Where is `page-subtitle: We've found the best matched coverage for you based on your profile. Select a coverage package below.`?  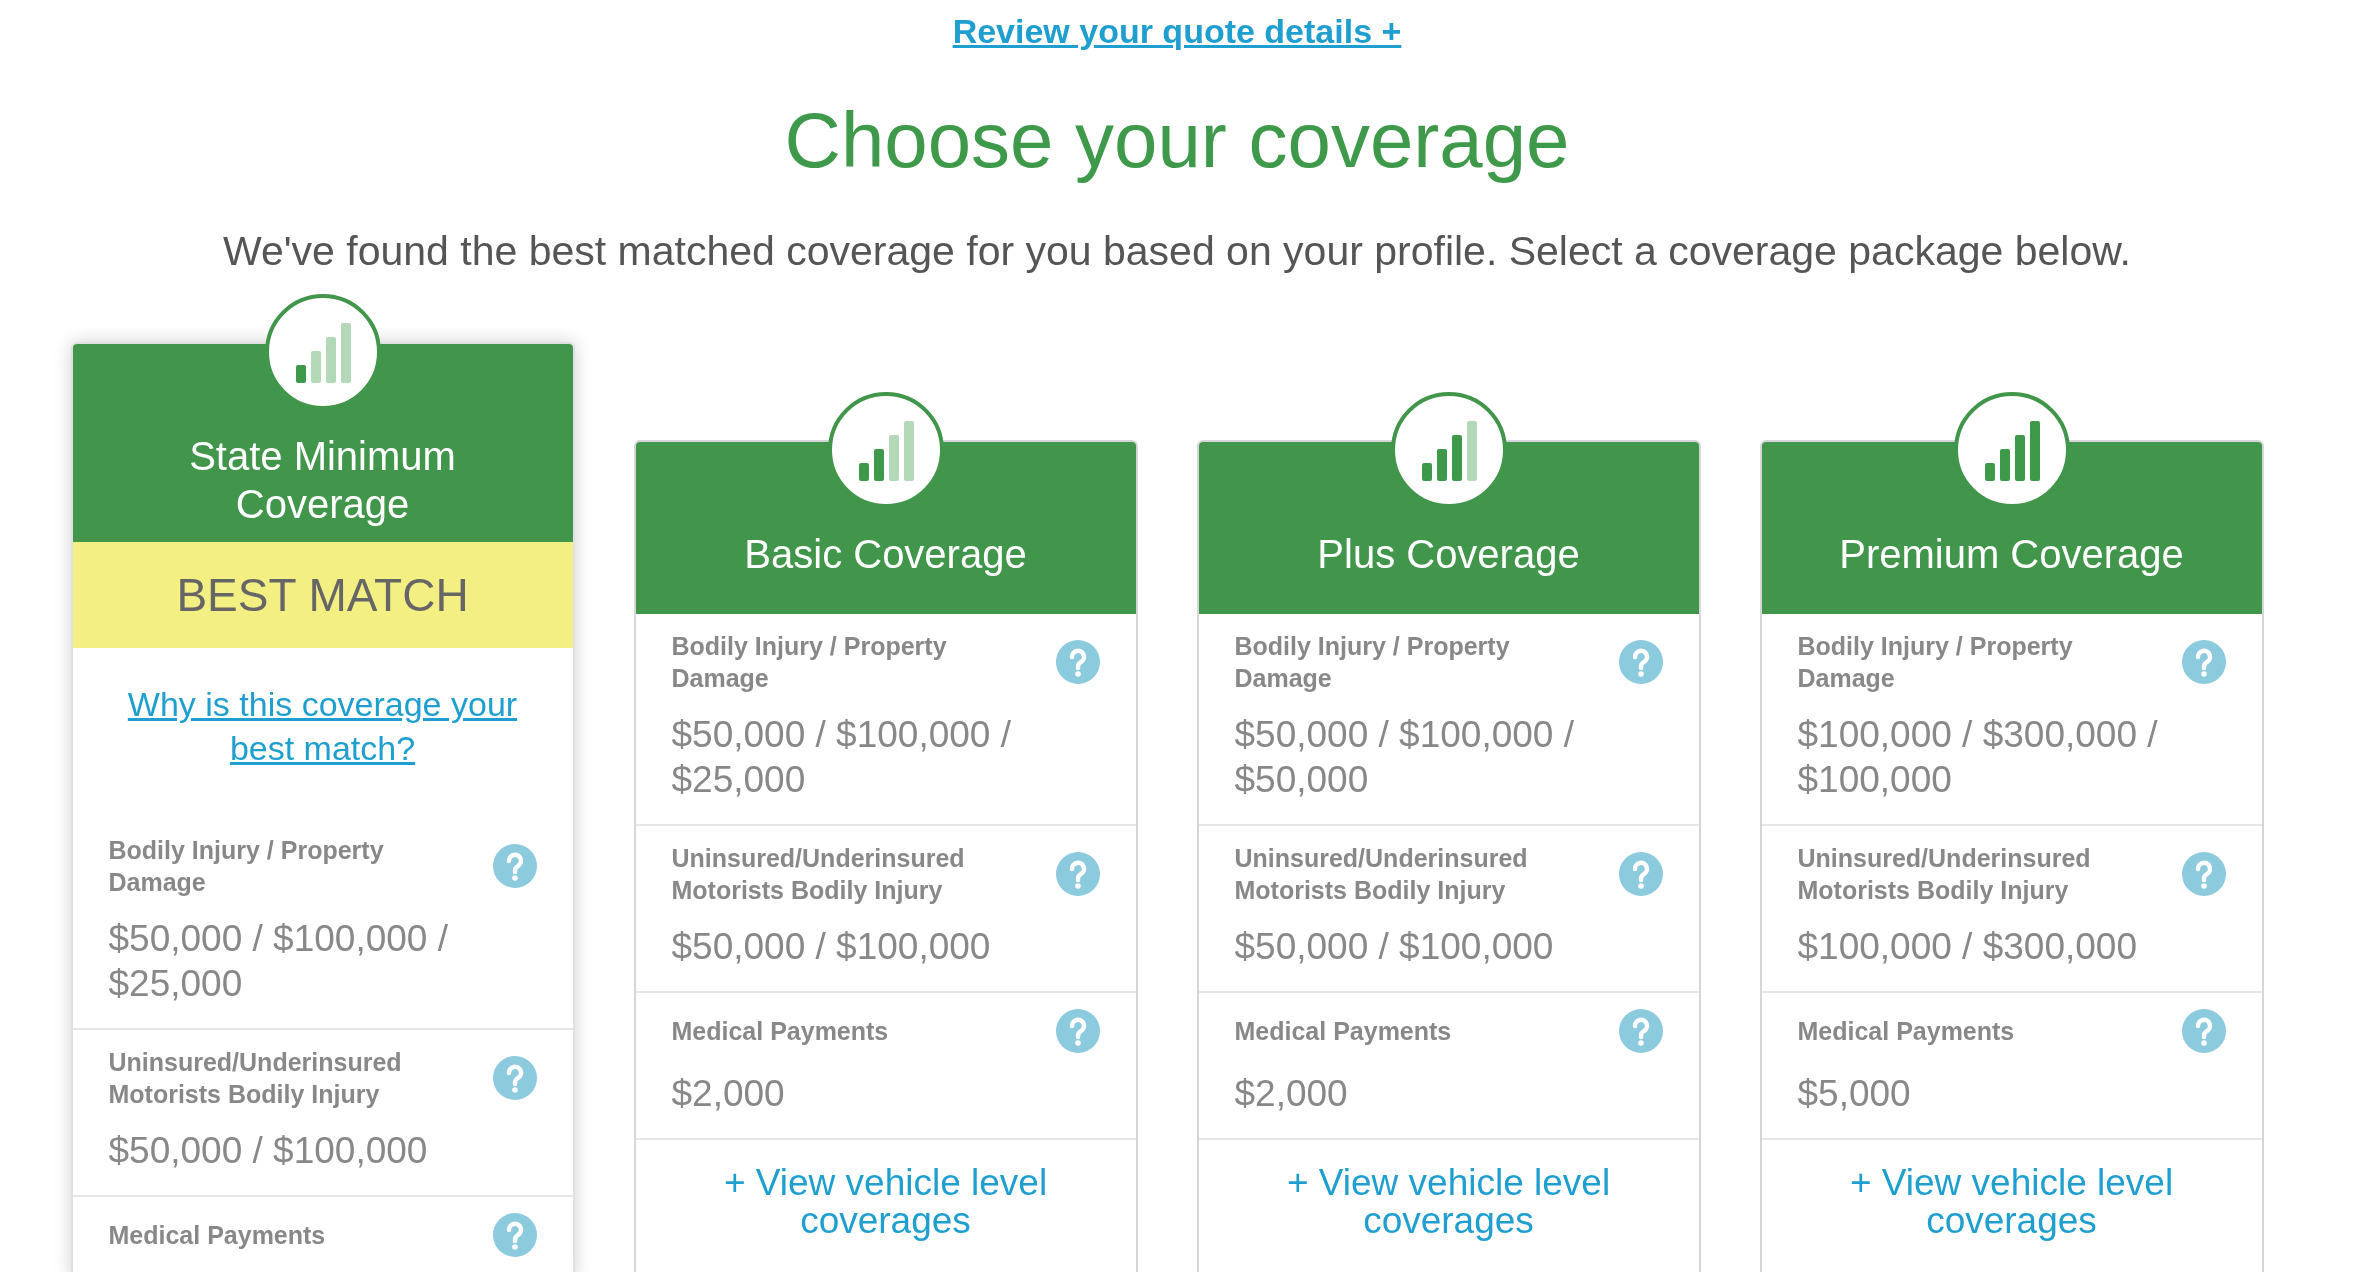
page-subtitle: We've found the best matched coverage for you based on your profile. Select a coverage package below. is located at coordinates (1177, 251).